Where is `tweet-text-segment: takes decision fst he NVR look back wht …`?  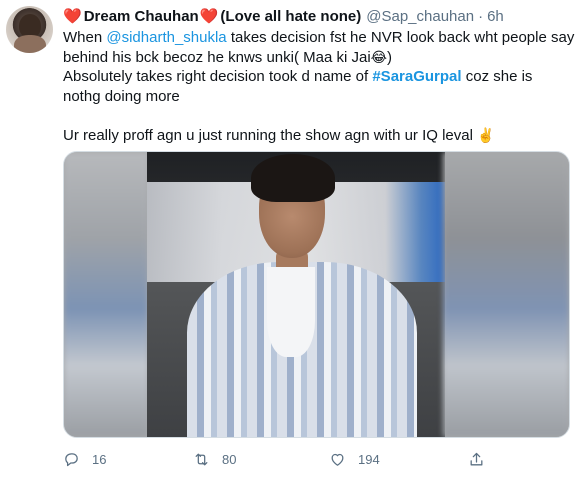
tweet-text-segment: takes decision fst he NVR look back wht … is located at coordinates (400, 37).